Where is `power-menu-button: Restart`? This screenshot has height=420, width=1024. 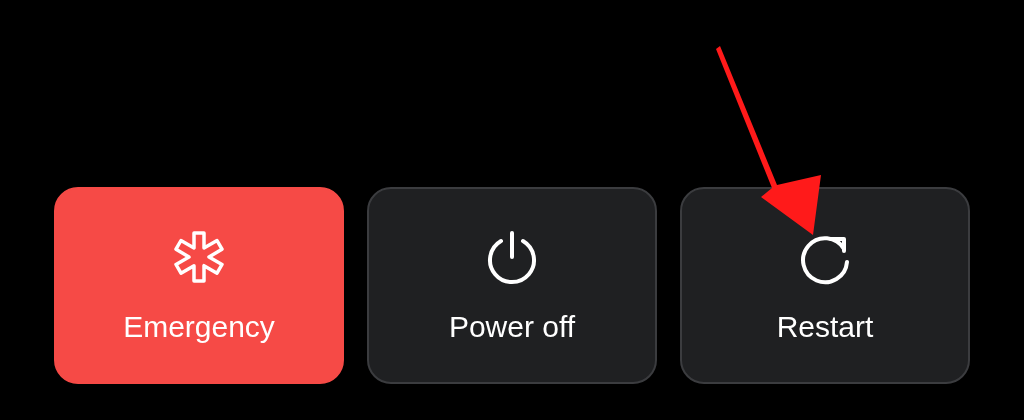 power-menu-button: Restart is located at coordinates (825, 285).